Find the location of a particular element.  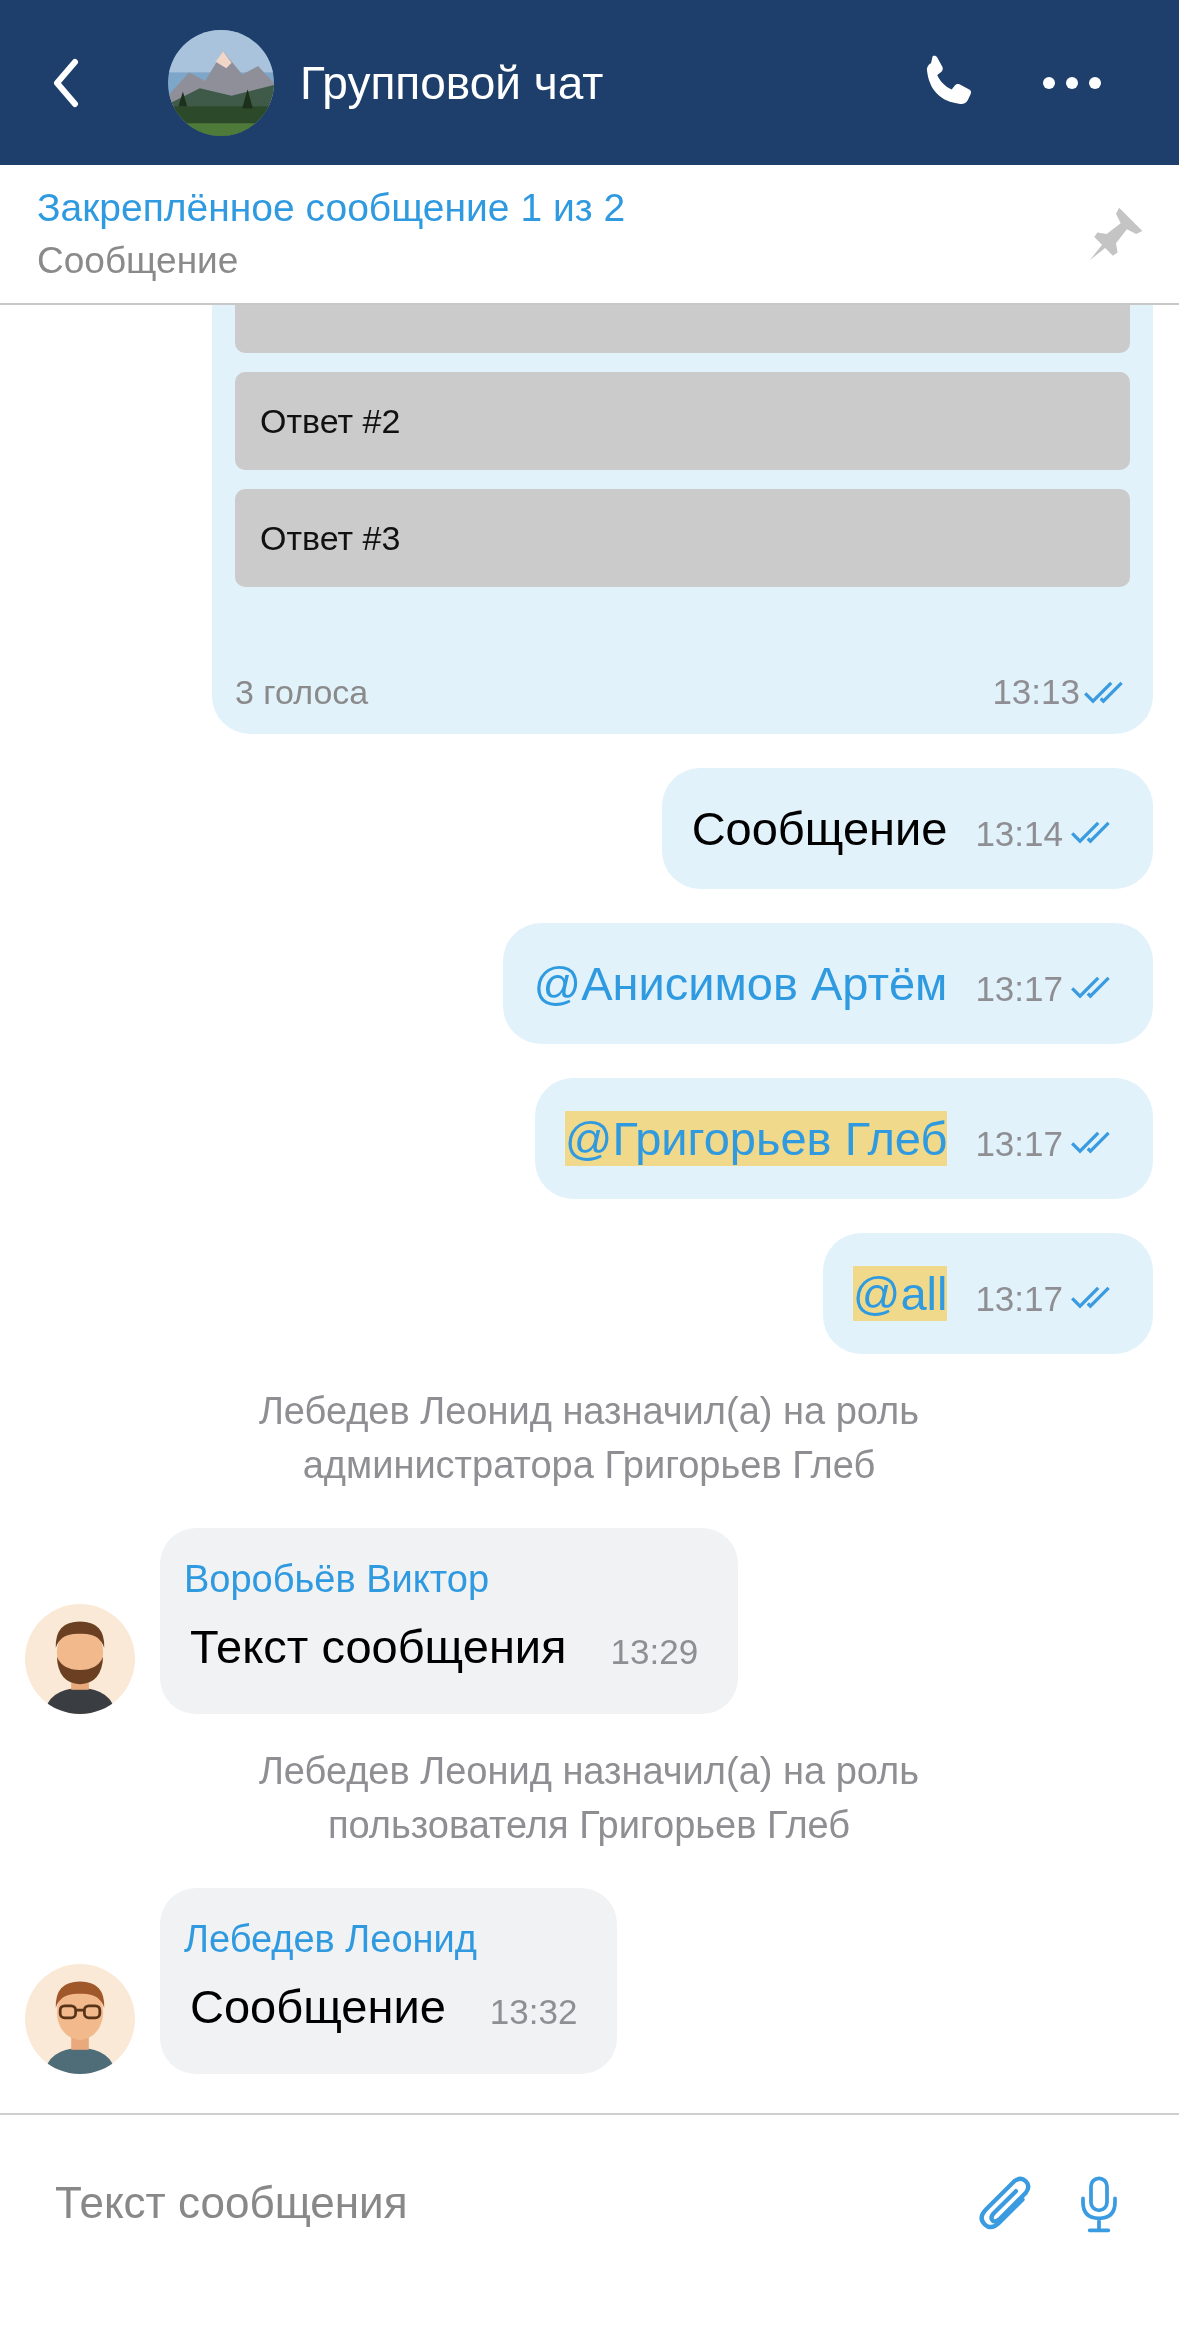

pinned-title: Закреплённое сообщение 1 из 2 is located at coordinates (332, 208).